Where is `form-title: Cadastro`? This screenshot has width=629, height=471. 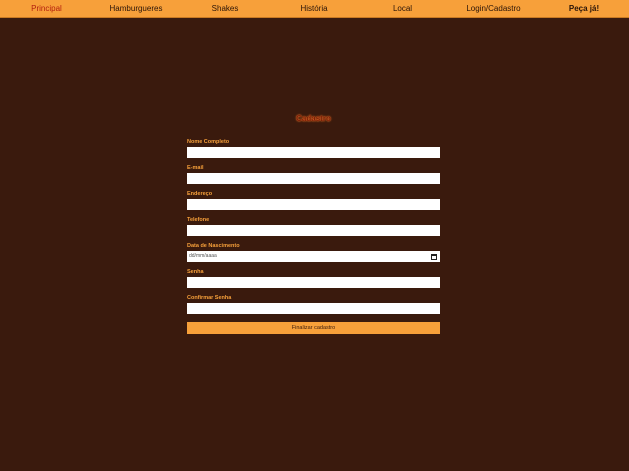
form-title: Cadastro is located at coordinates (313, 118).